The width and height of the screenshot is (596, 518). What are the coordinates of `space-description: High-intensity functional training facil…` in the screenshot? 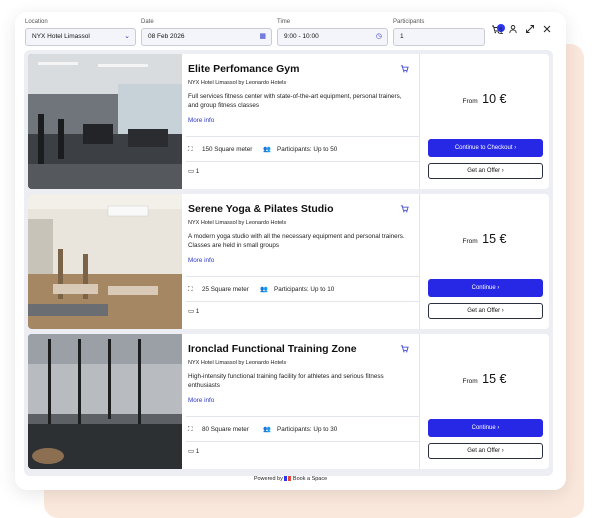 It's located at (286, 381).